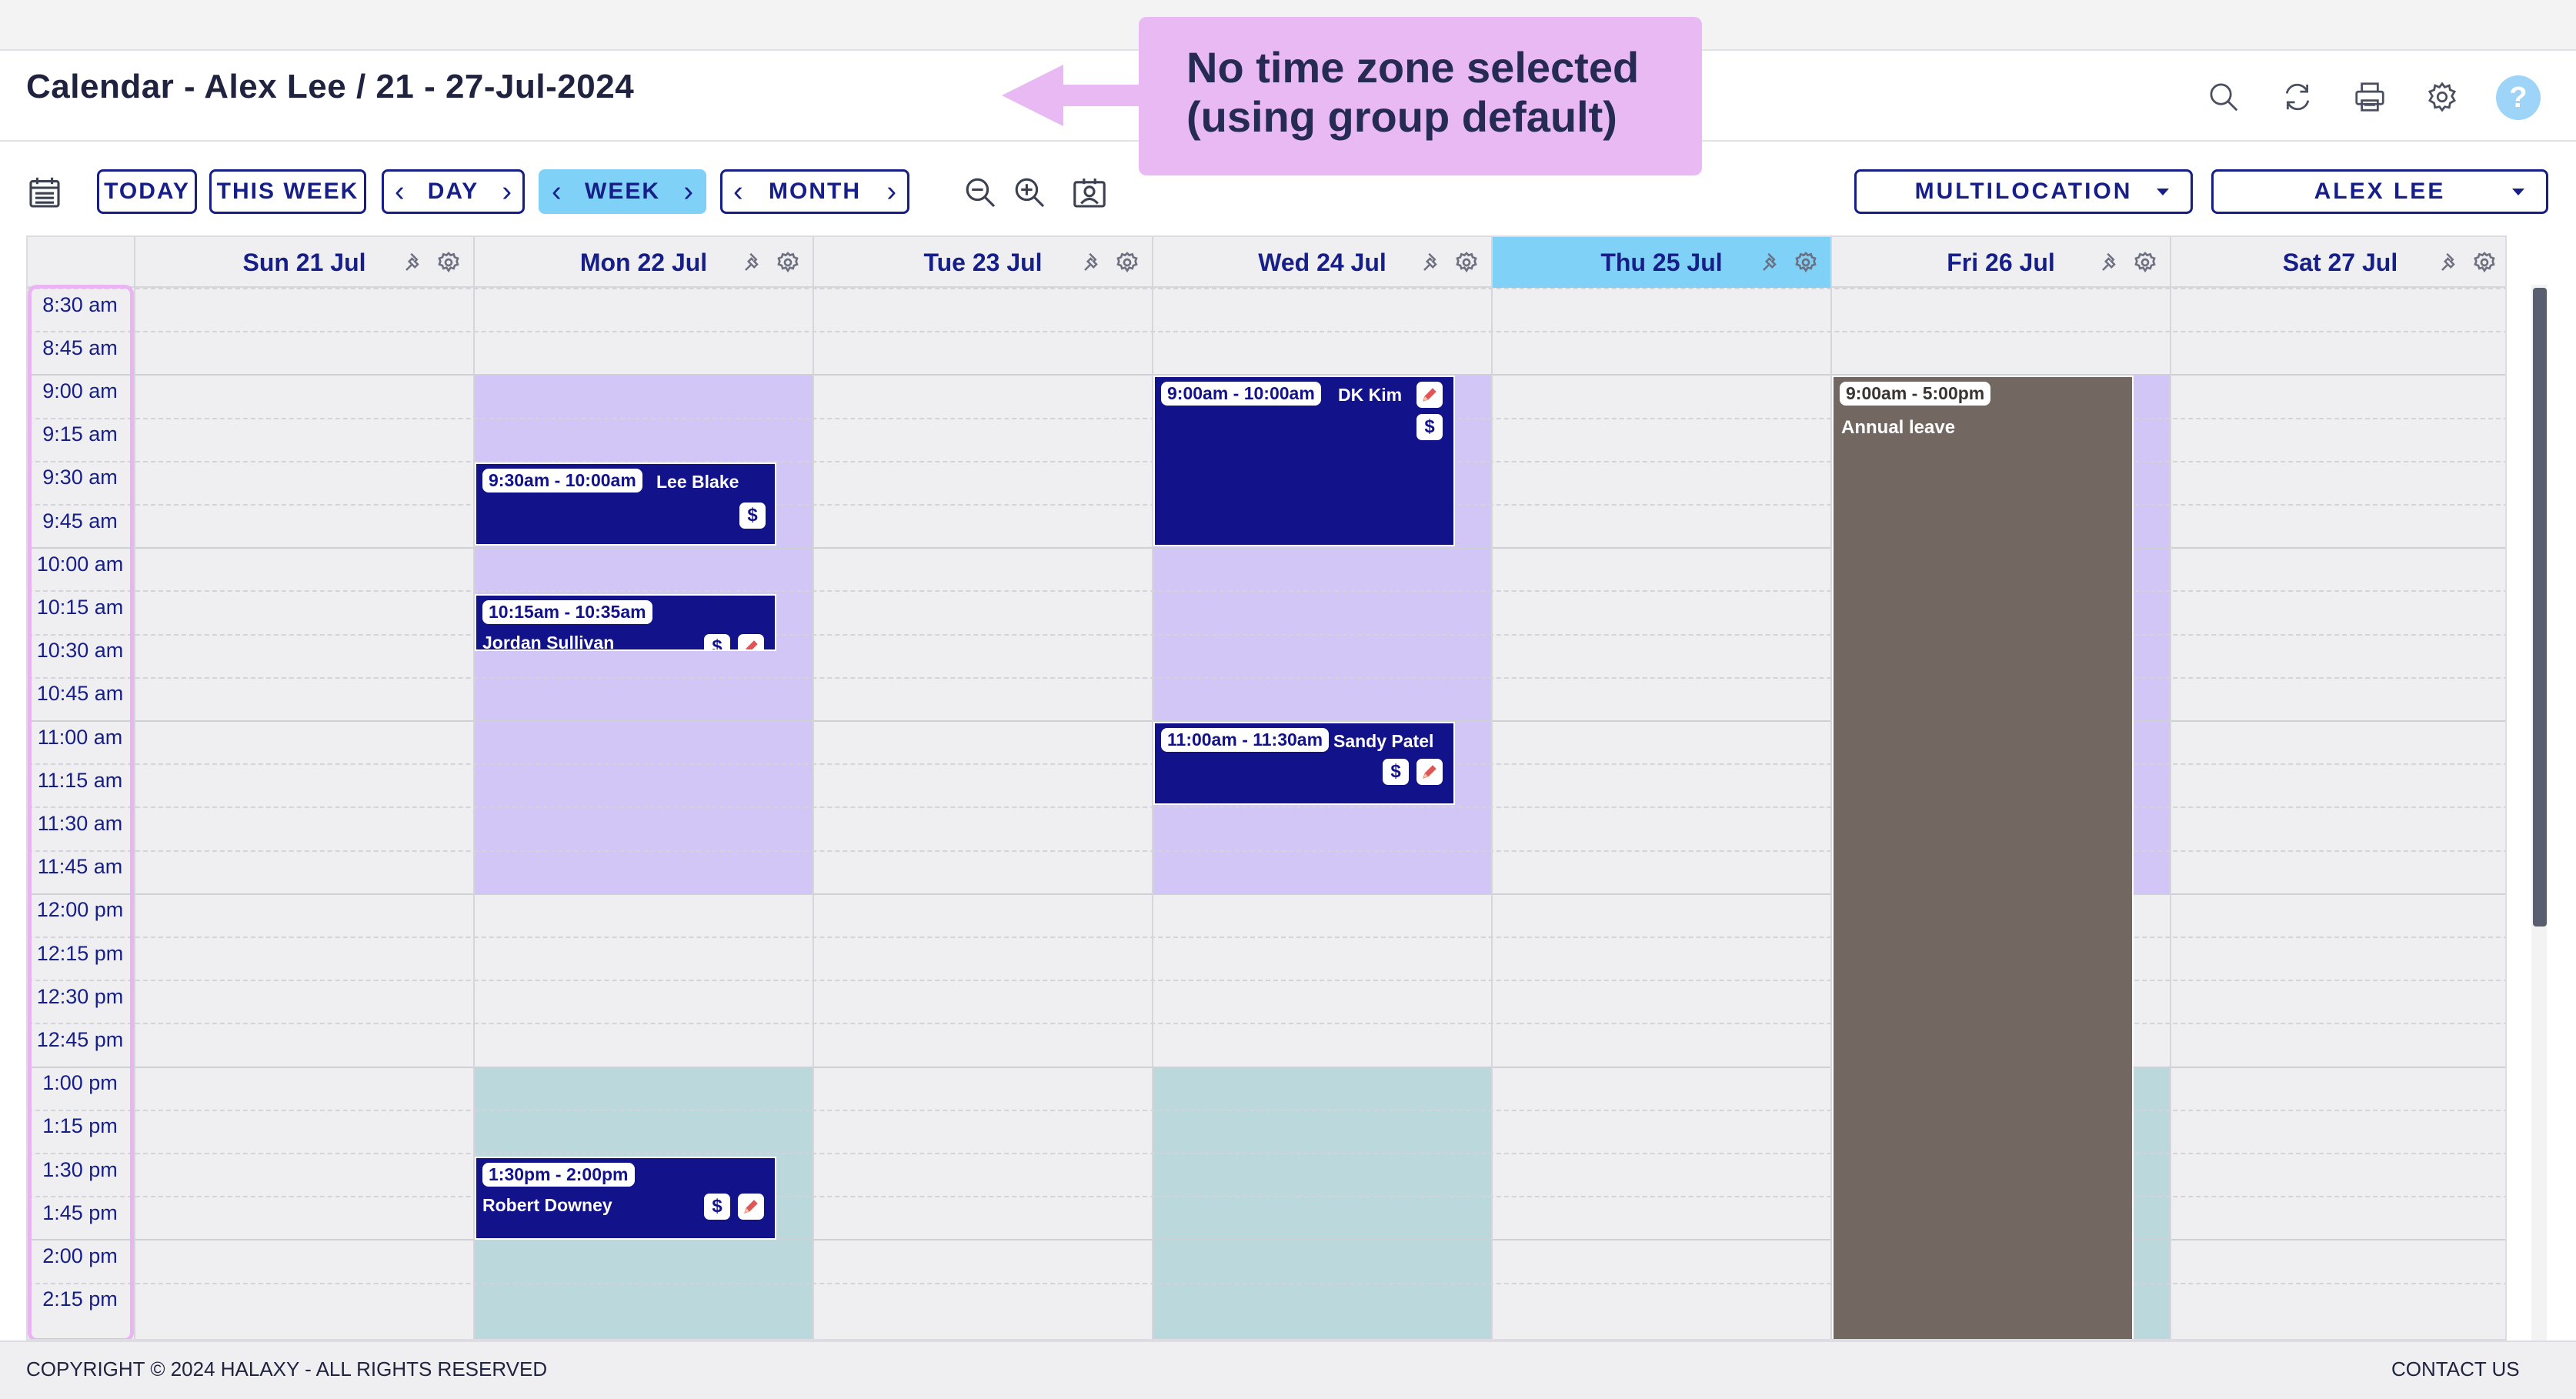 This screenshot has width=2576, height=1399. Describe the element at coordinates (1383, 741) in the screenshot. I see `patient-name: Sandy Patel` at that location.